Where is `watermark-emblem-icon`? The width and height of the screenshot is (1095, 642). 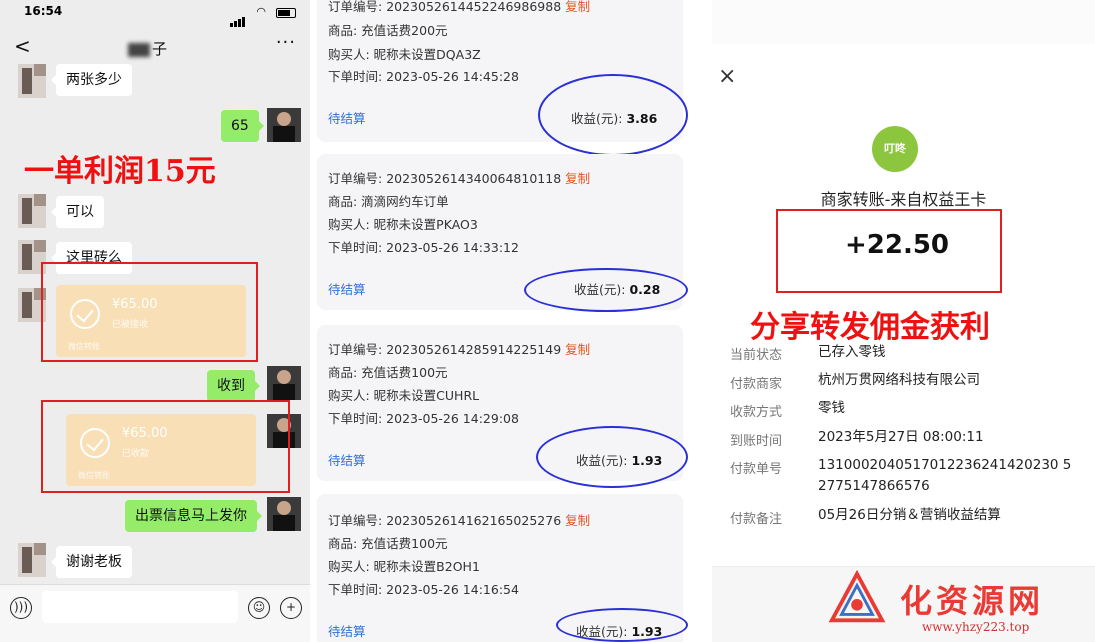 watermark-emblem-icon is located at coordinates (857, 596).